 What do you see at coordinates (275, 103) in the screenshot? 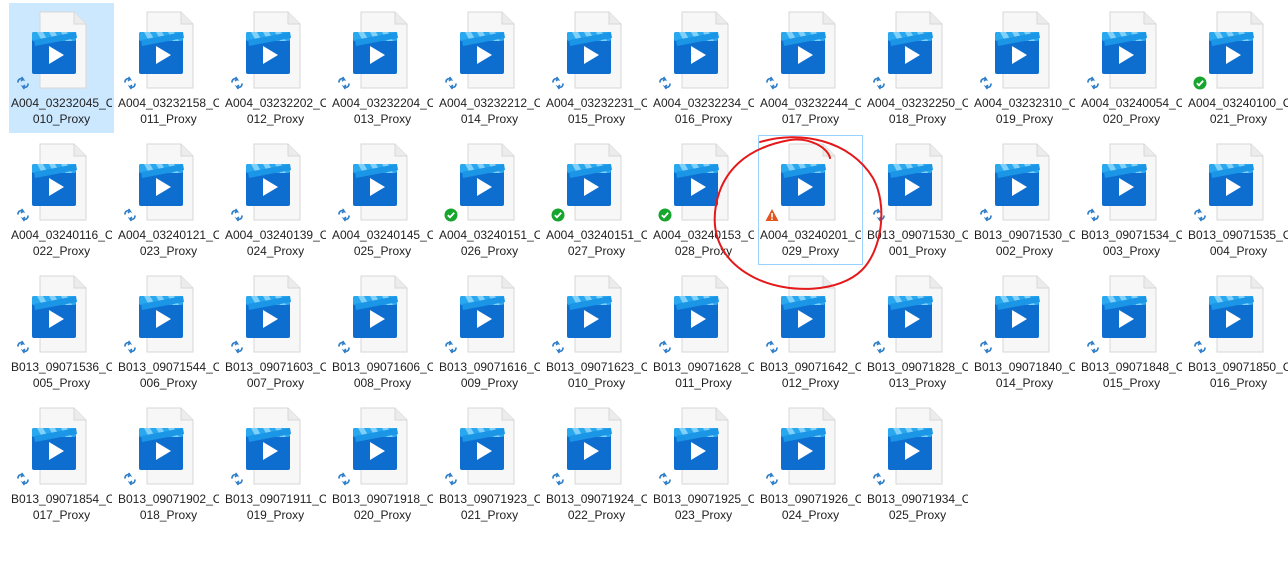
I see `file-name-line-1: A004_03232202_C` at bounding box center [275, 103].